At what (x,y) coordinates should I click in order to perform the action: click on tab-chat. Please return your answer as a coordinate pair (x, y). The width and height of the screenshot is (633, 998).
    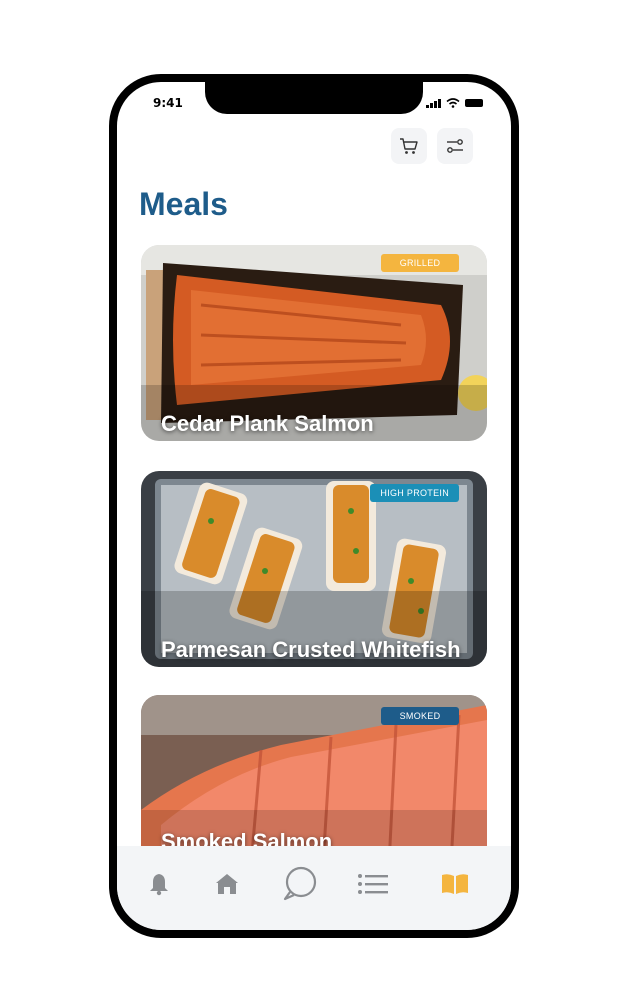
    Looking at the image, I should click on (300, 884).